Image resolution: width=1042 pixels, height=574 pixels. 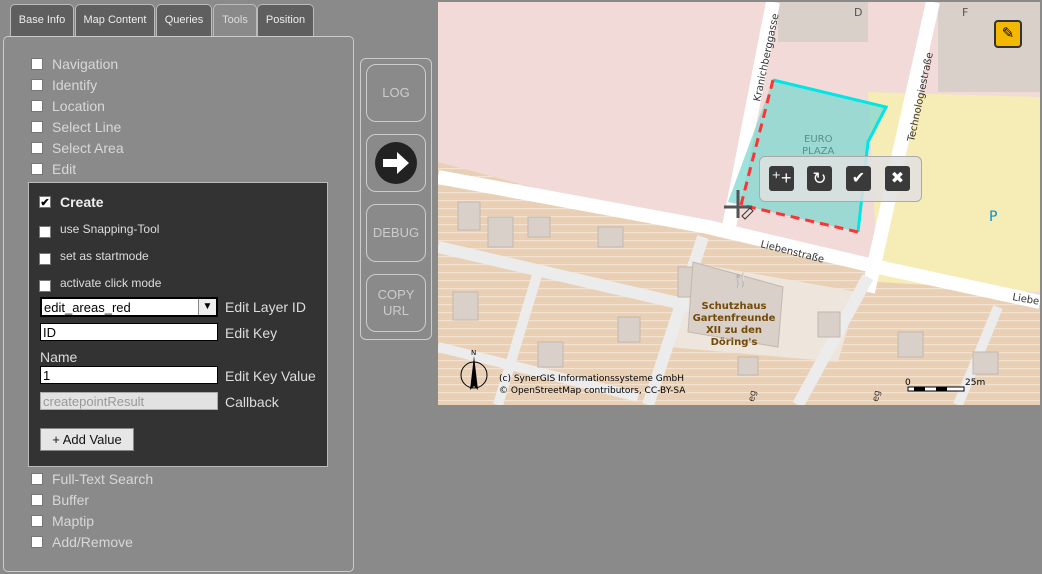 I want to click on label: activate click mode, so click(x=111, y=283).